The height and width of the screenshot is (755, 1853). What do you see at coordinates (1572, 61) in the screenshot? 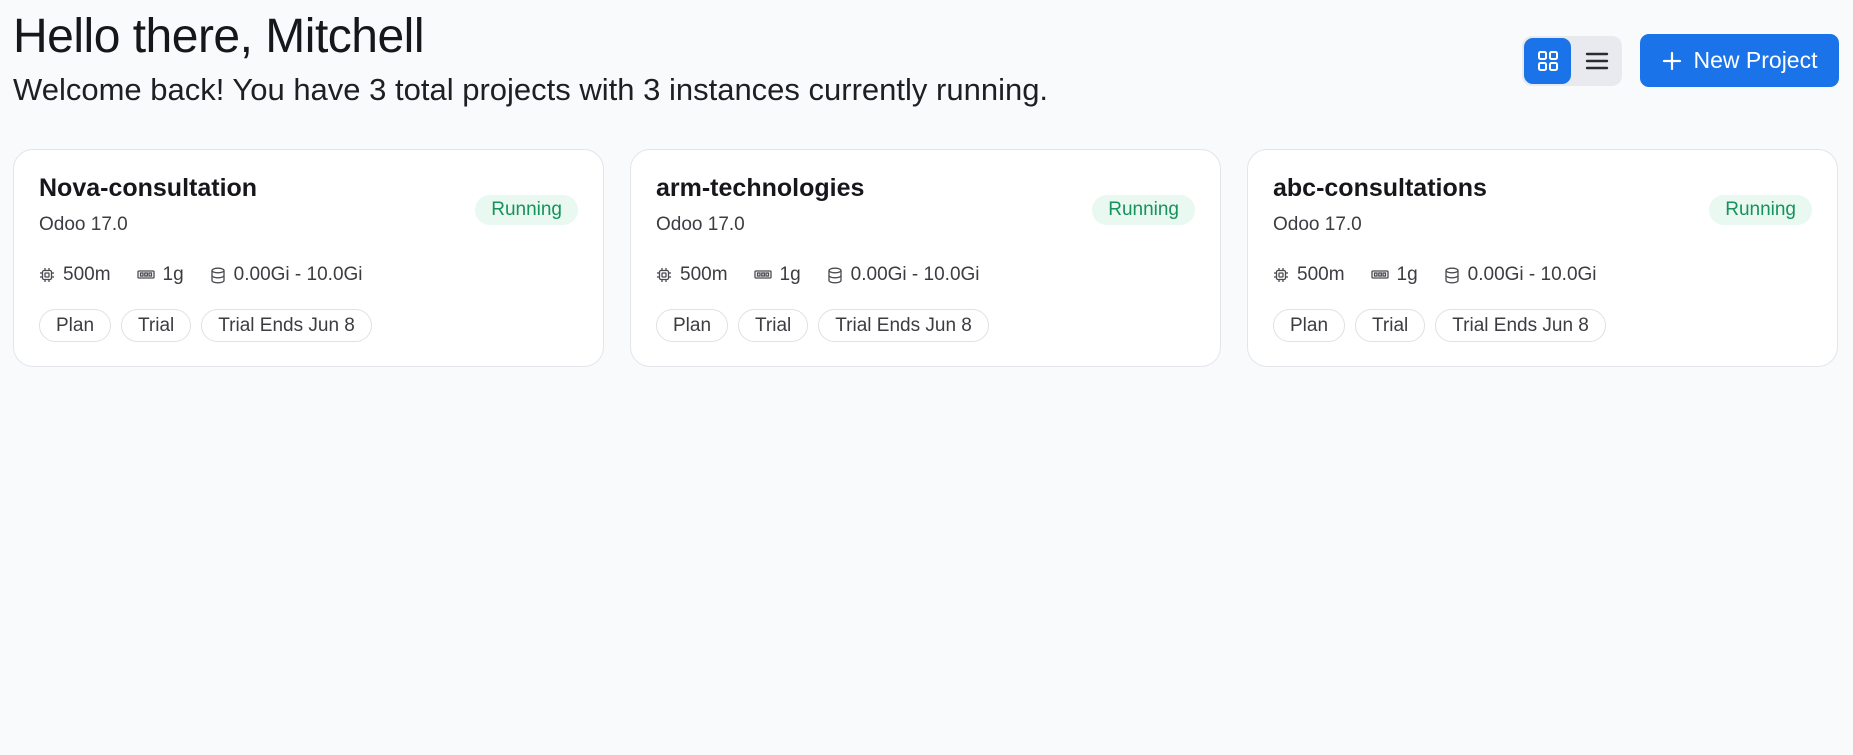
I see `view-toggle` at bounding box center [1572, 61].